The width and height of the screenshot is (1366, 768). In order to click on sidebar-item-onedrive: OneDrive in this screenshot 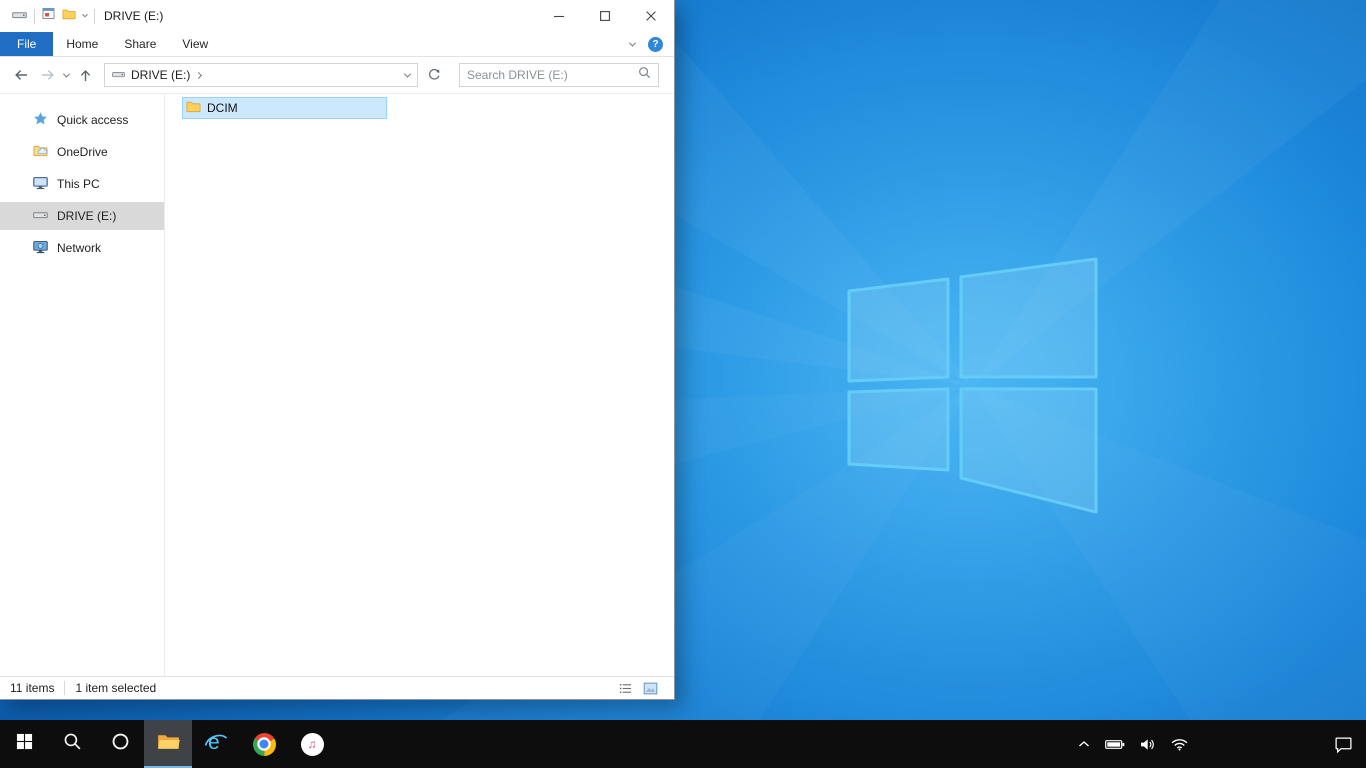, I will do `click(82, 152)`.